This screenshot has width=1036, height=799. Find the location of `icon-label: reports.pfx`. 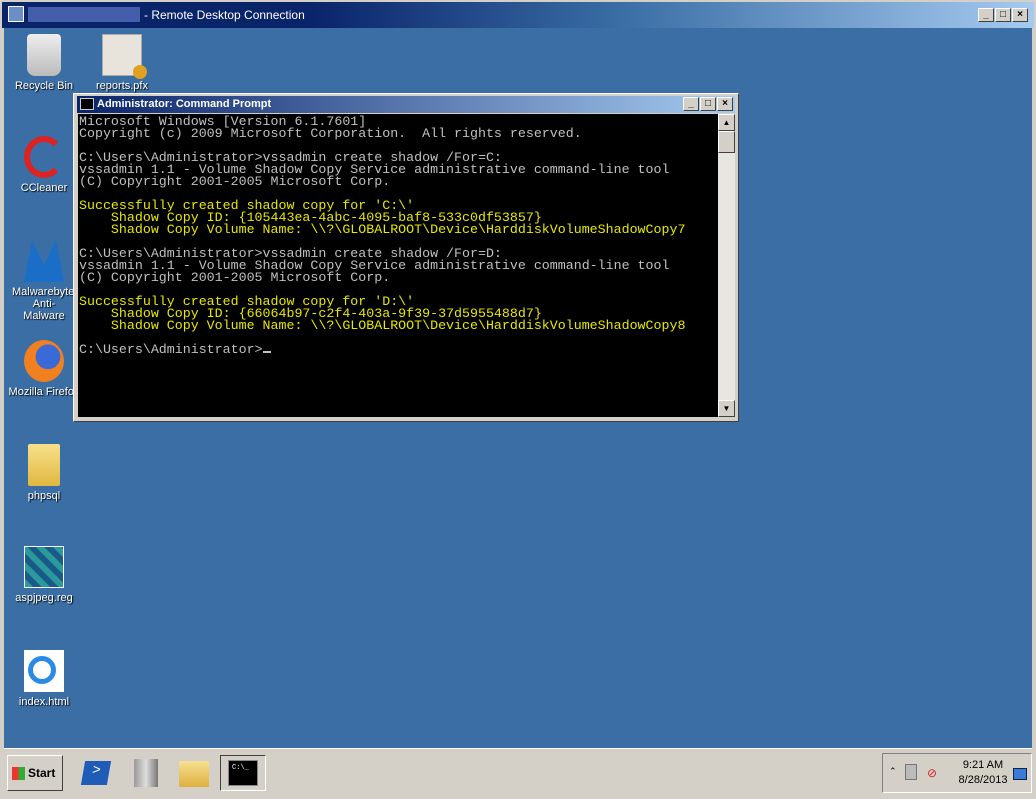

icon-label: reports.pfx is located at coordinates (122, 86).